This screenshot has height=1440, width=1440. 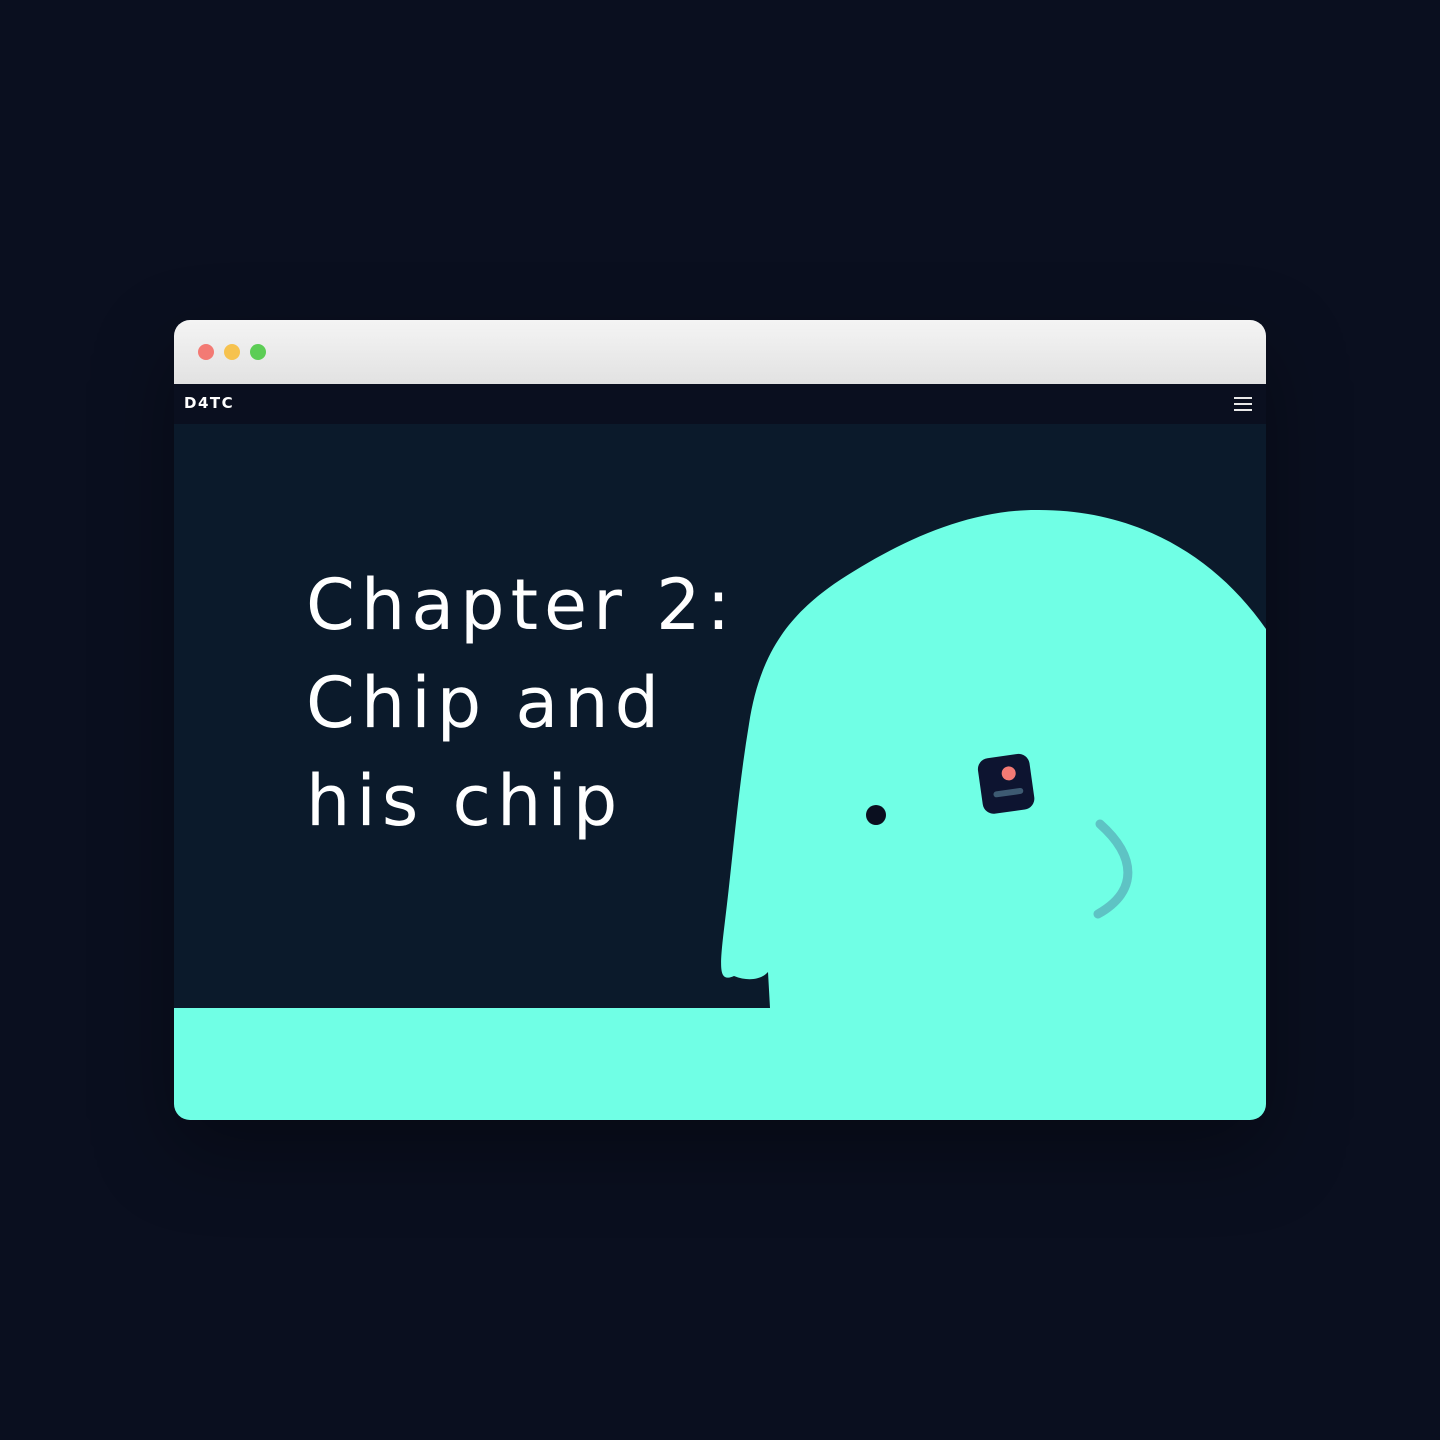 What do you see at coordinates (206, 352) in the screenshot?
I see `close-window-button` at bounding box center [206, 352].